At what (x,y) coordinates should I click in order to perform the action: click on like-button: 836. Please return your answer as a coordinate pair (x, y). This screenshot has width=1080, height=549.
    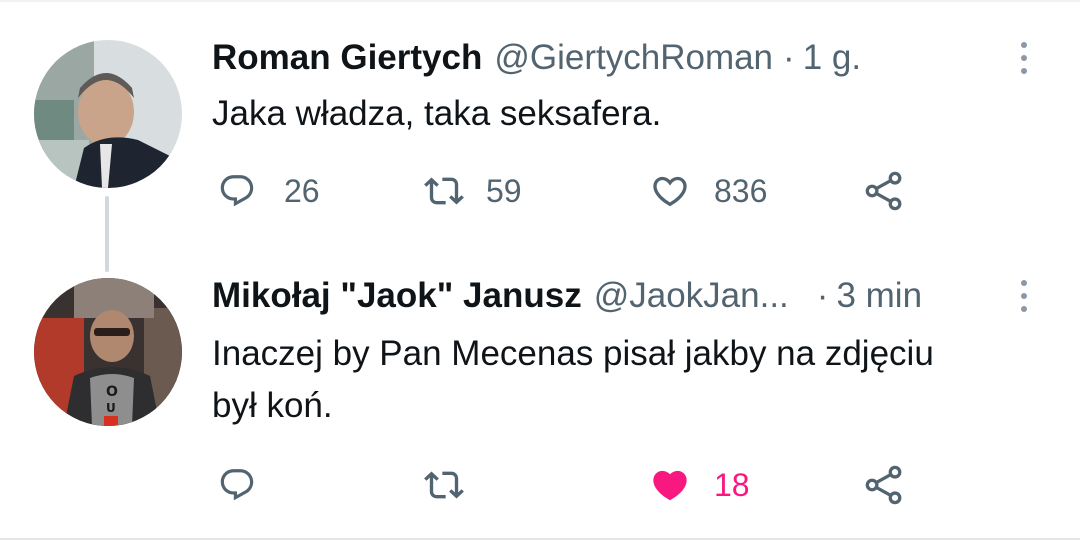
    Looking at the image, I should click on (708, 191).